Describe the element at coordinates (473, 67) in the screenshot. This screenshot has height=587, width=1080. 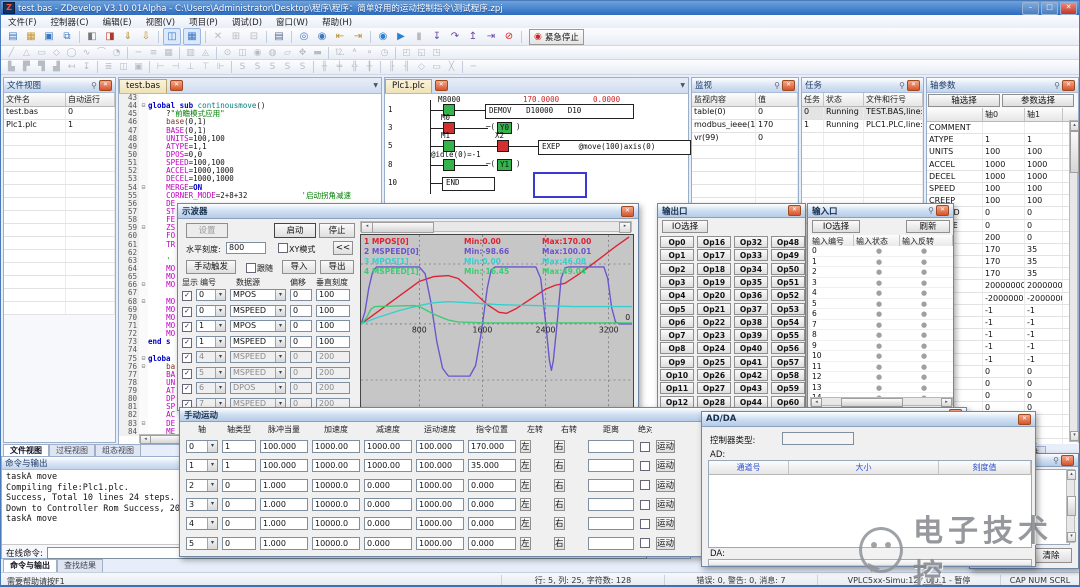
I see `end-icon: ─` at that location.